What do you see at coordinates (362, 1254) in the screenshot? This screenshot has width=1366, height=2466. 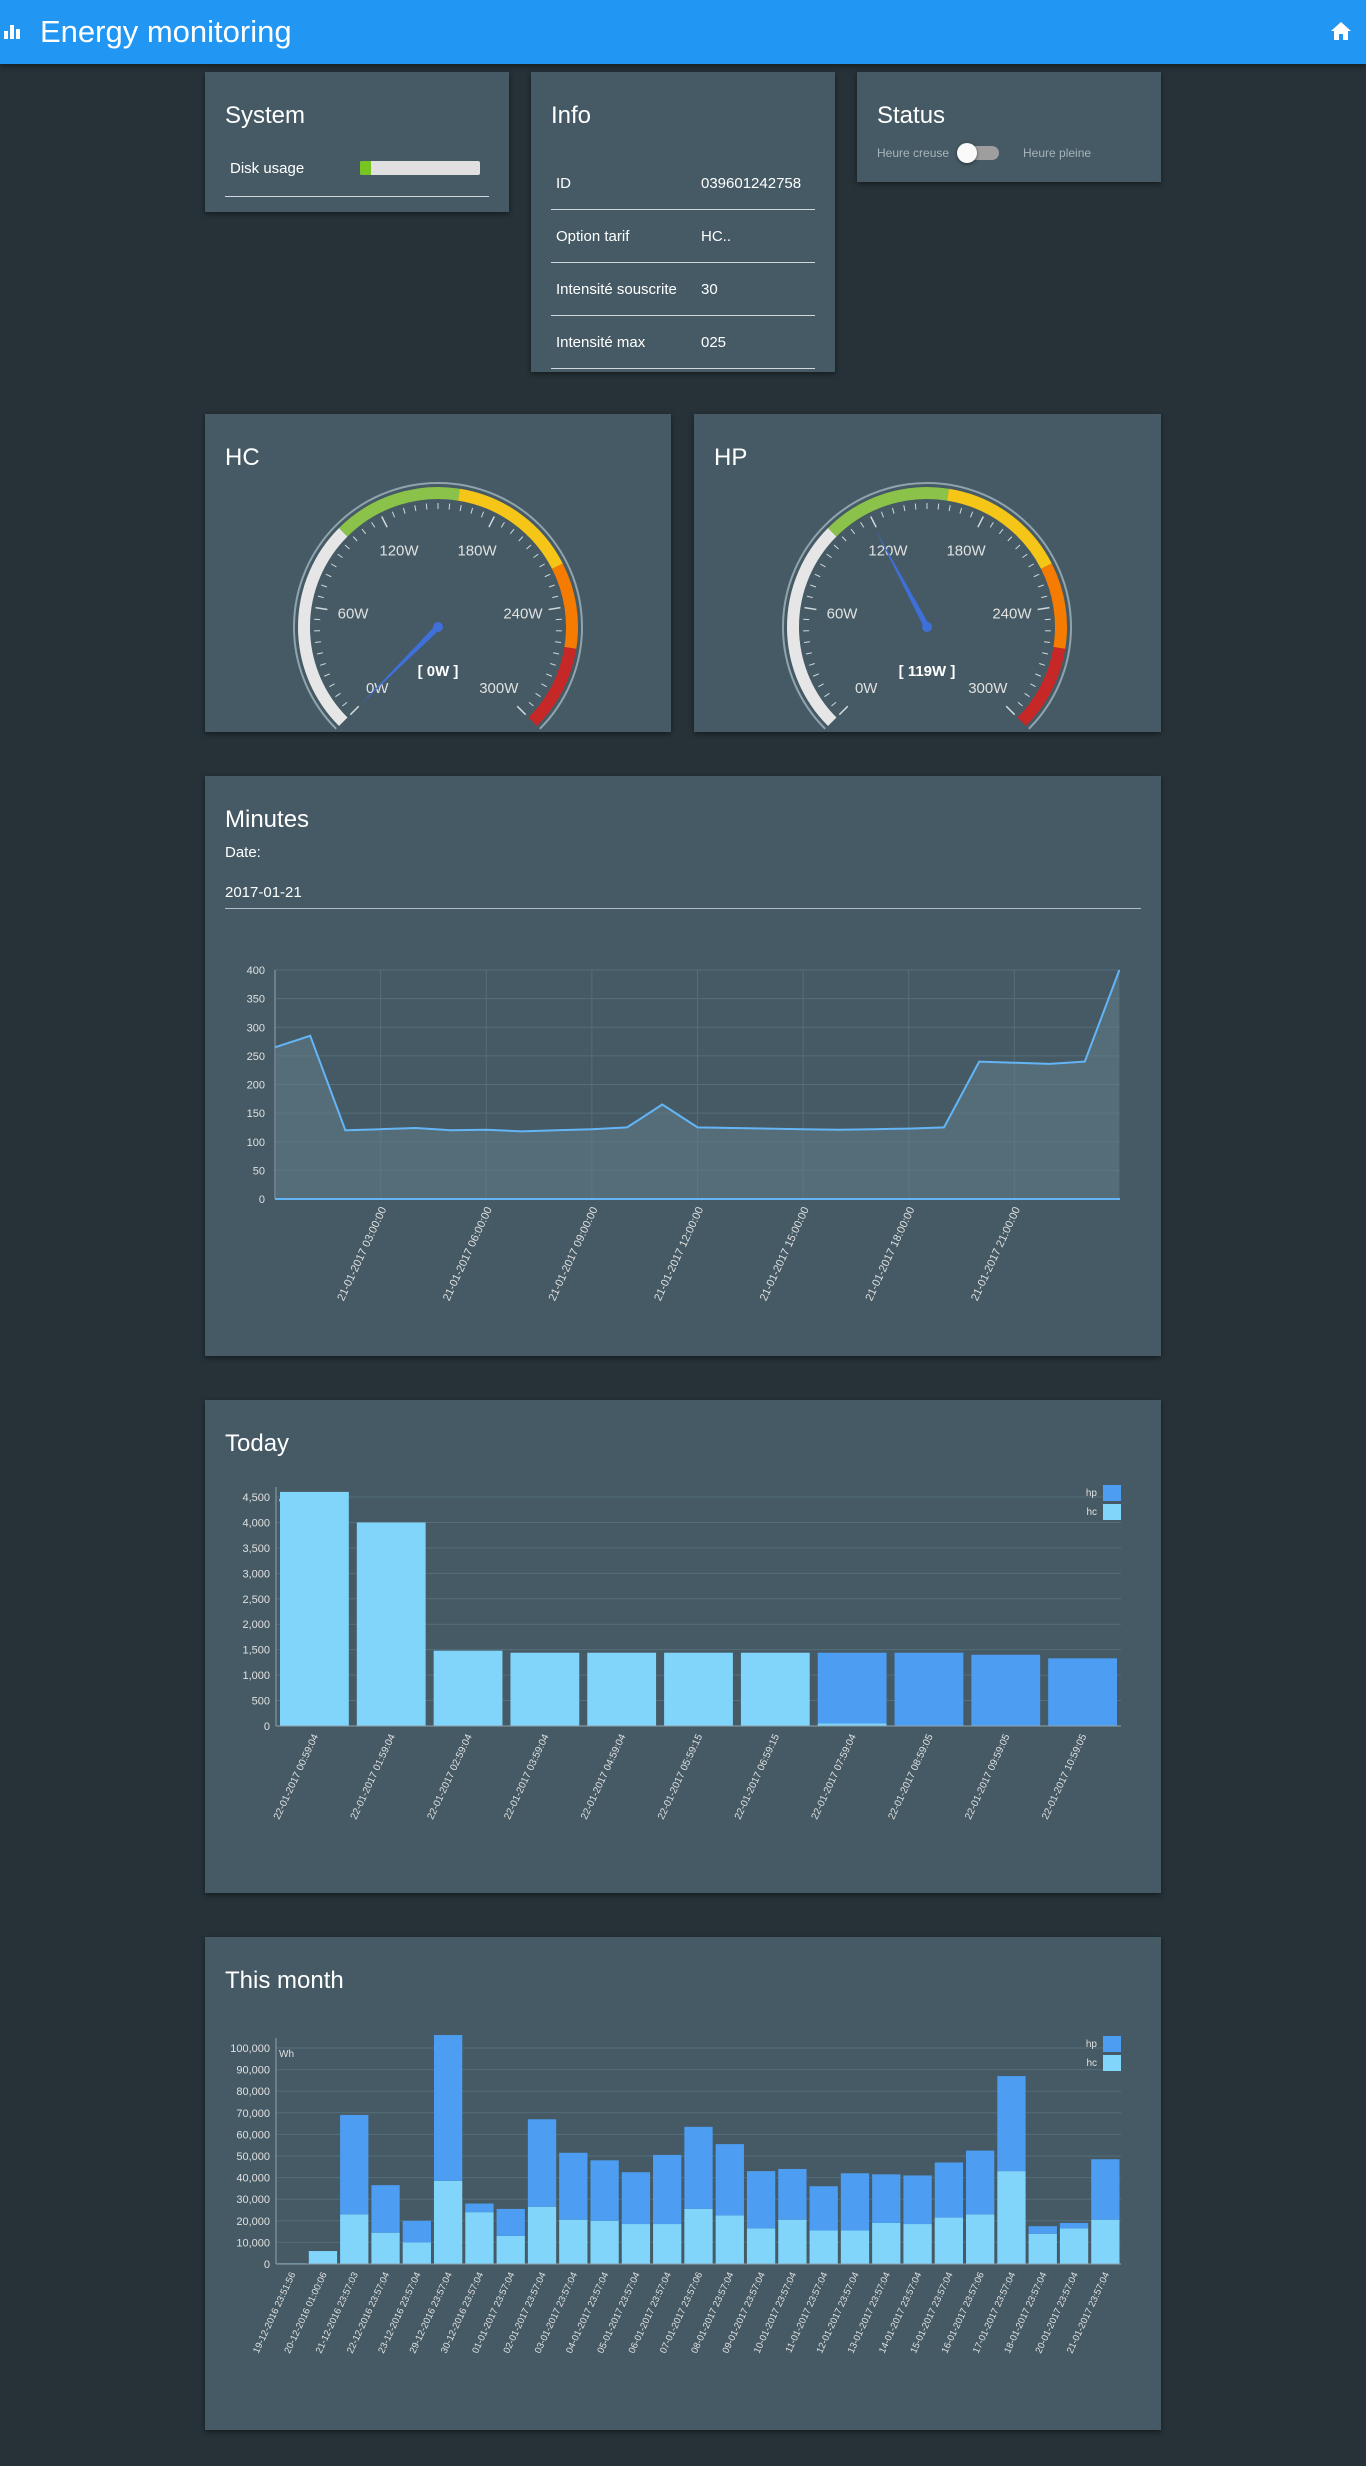 I see `x-tick-label: 21-01-2017 03:00:00` at bounding box center [362, 1254].